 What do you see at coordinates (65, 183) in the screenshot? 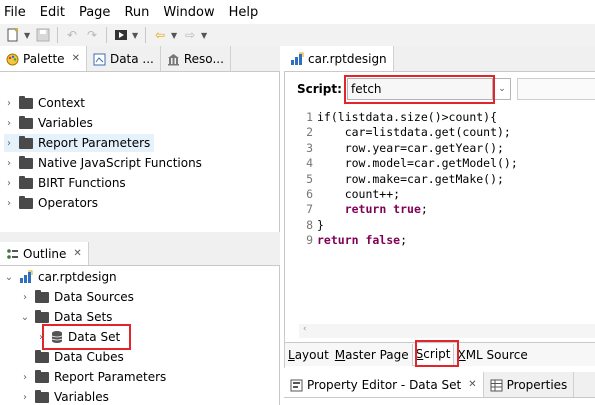
I see `palette-item-birt-functions: › BIRT Functions` at bounding box center [65, 183].